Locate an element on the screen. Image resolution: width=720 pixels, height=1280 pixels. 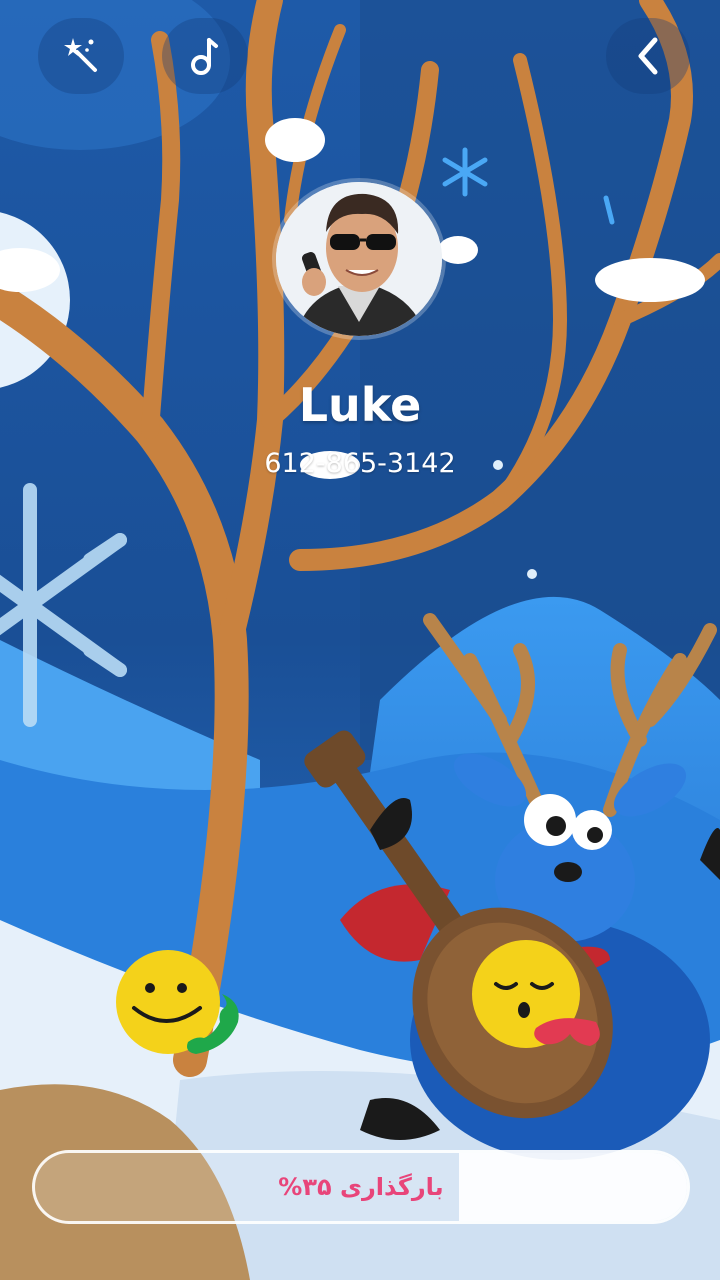
loading-label: بارگذاری ۳۵% is located at coordinates (361, 1187).